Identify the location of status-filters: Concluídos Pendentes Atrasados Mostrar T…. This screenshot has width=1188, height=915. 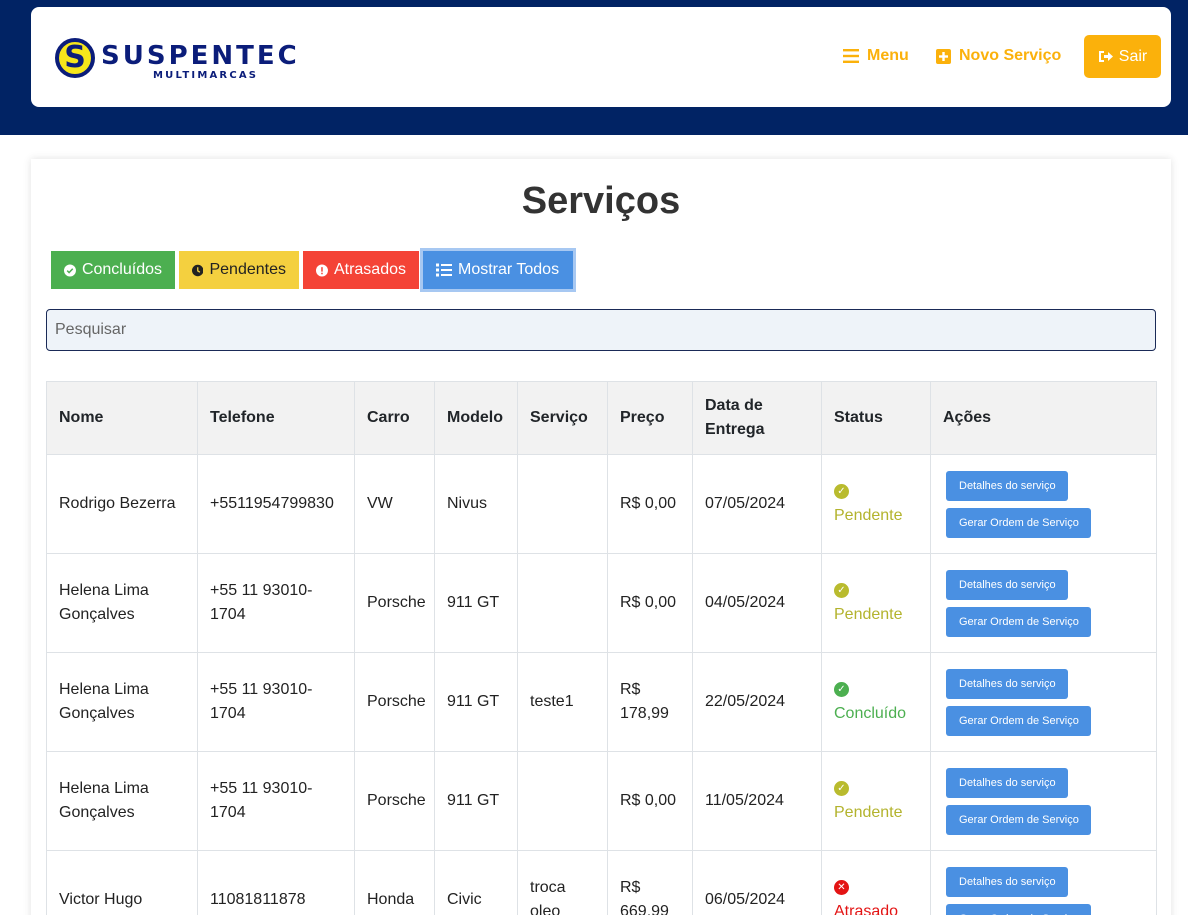
(312, 270).